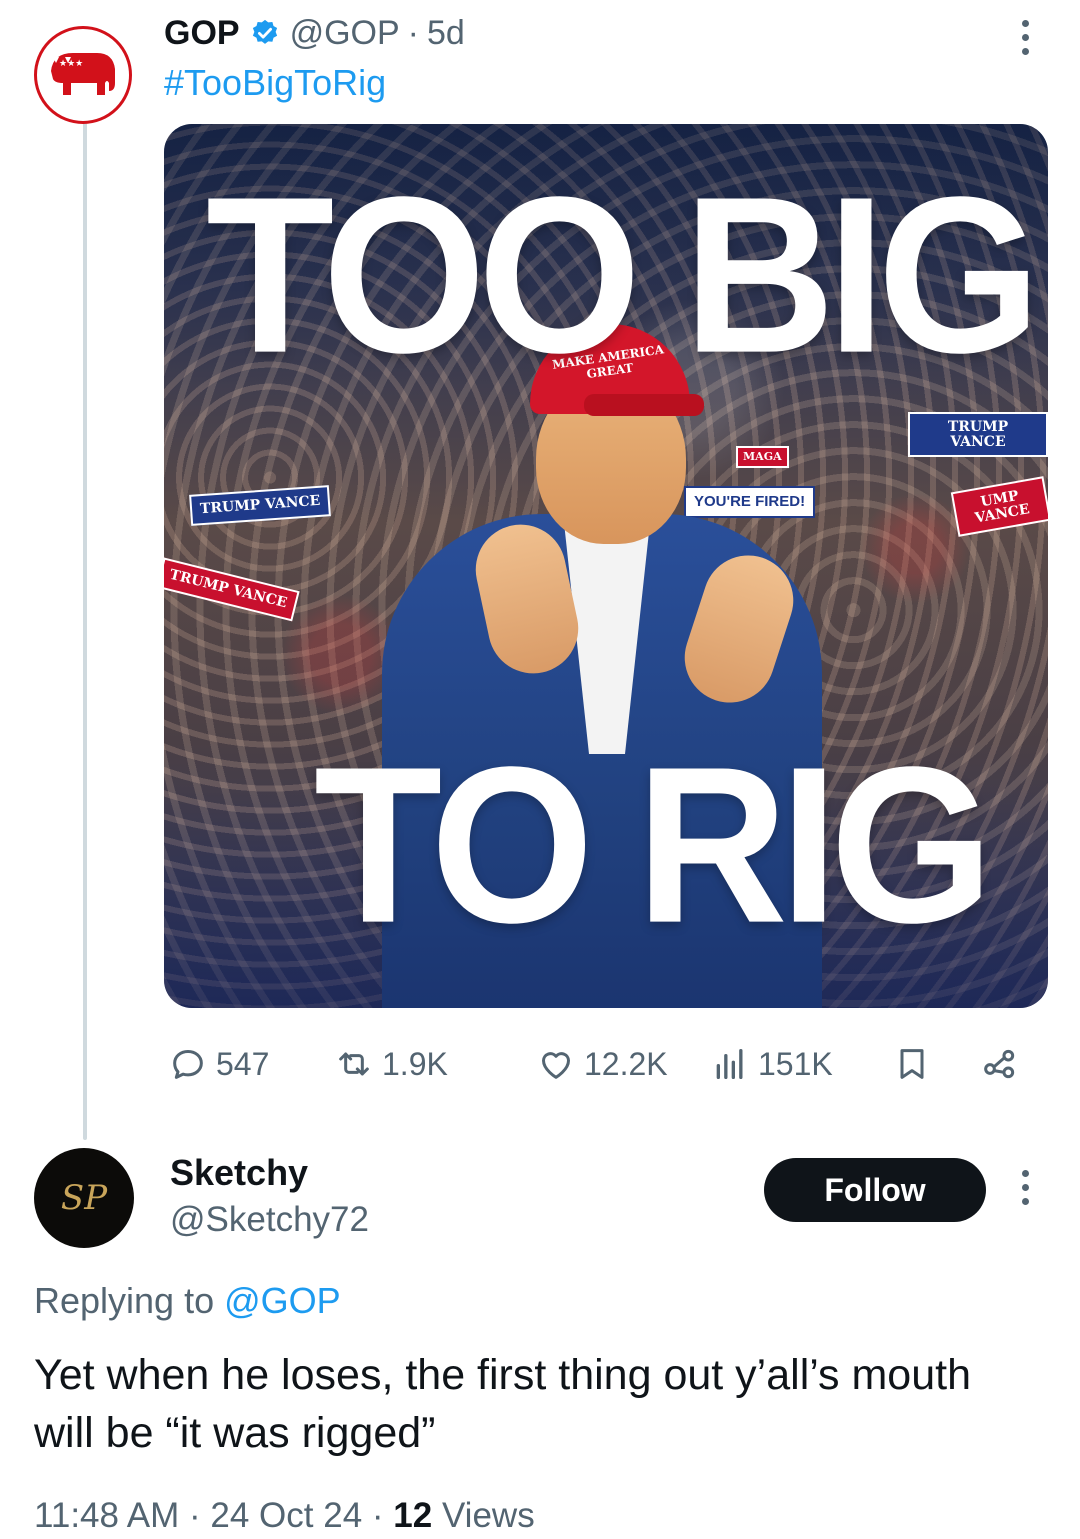 The image size is (1080, 1539). Describe the element at coordinates (415, 1063) in the screenshot. I see `repost-count: 1.9K` at that location.